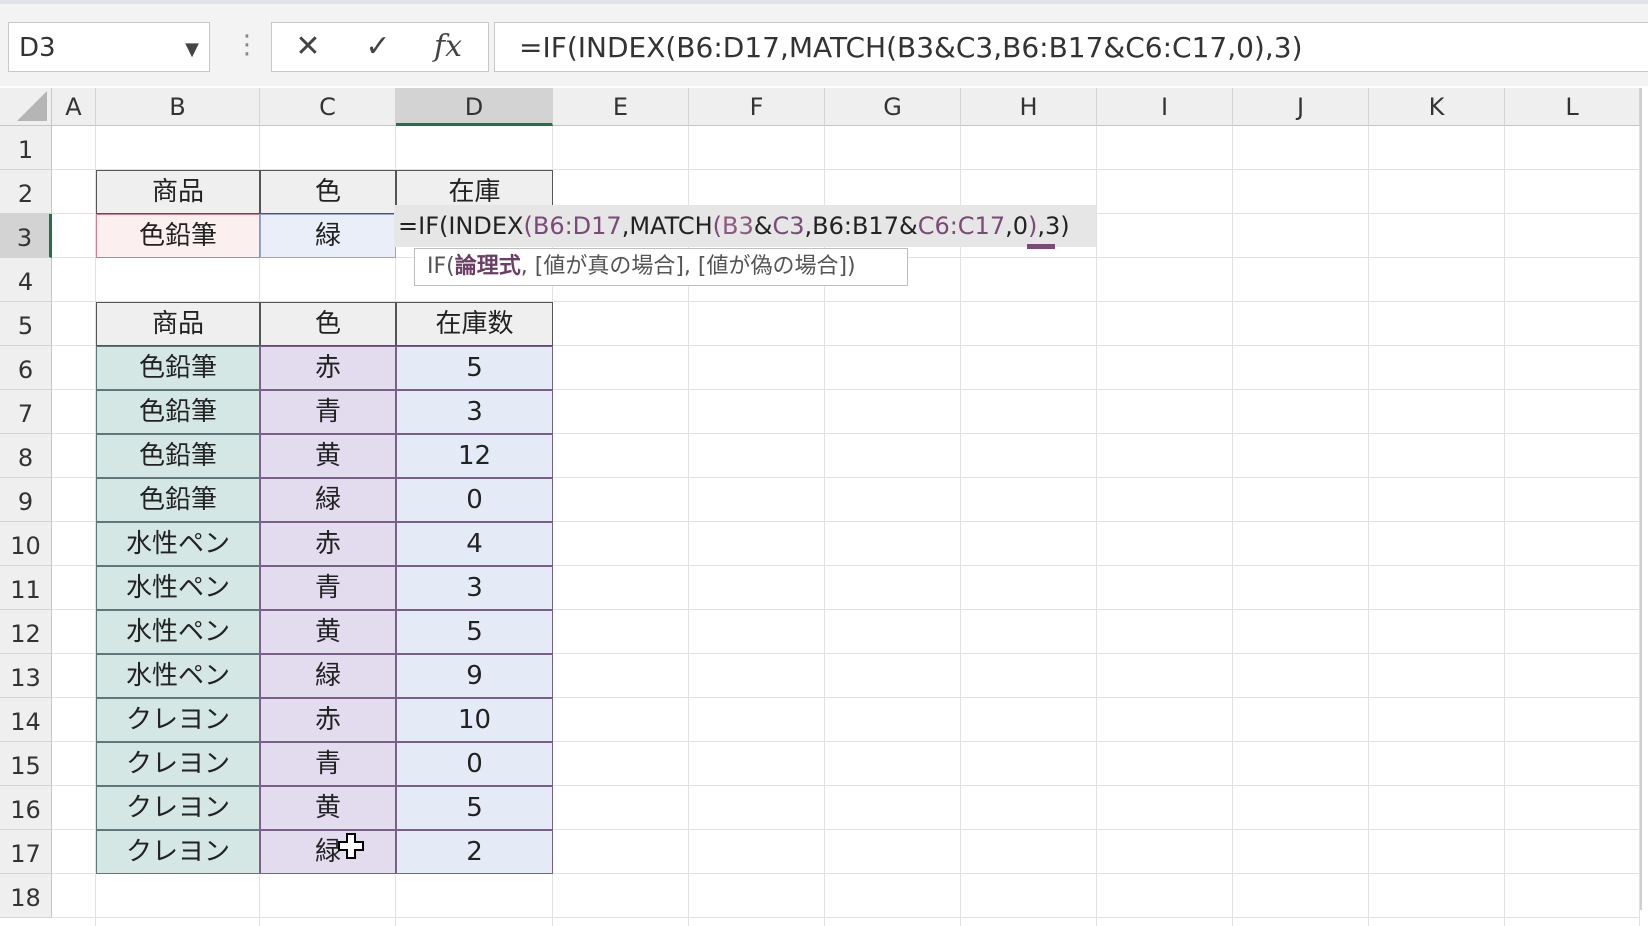 This screenshot has width=1648, height=926. What do you see at coordinates (474, 720) in the screenshot?
I see `table-cell-stock: 10` at bounding box center [474, 720].